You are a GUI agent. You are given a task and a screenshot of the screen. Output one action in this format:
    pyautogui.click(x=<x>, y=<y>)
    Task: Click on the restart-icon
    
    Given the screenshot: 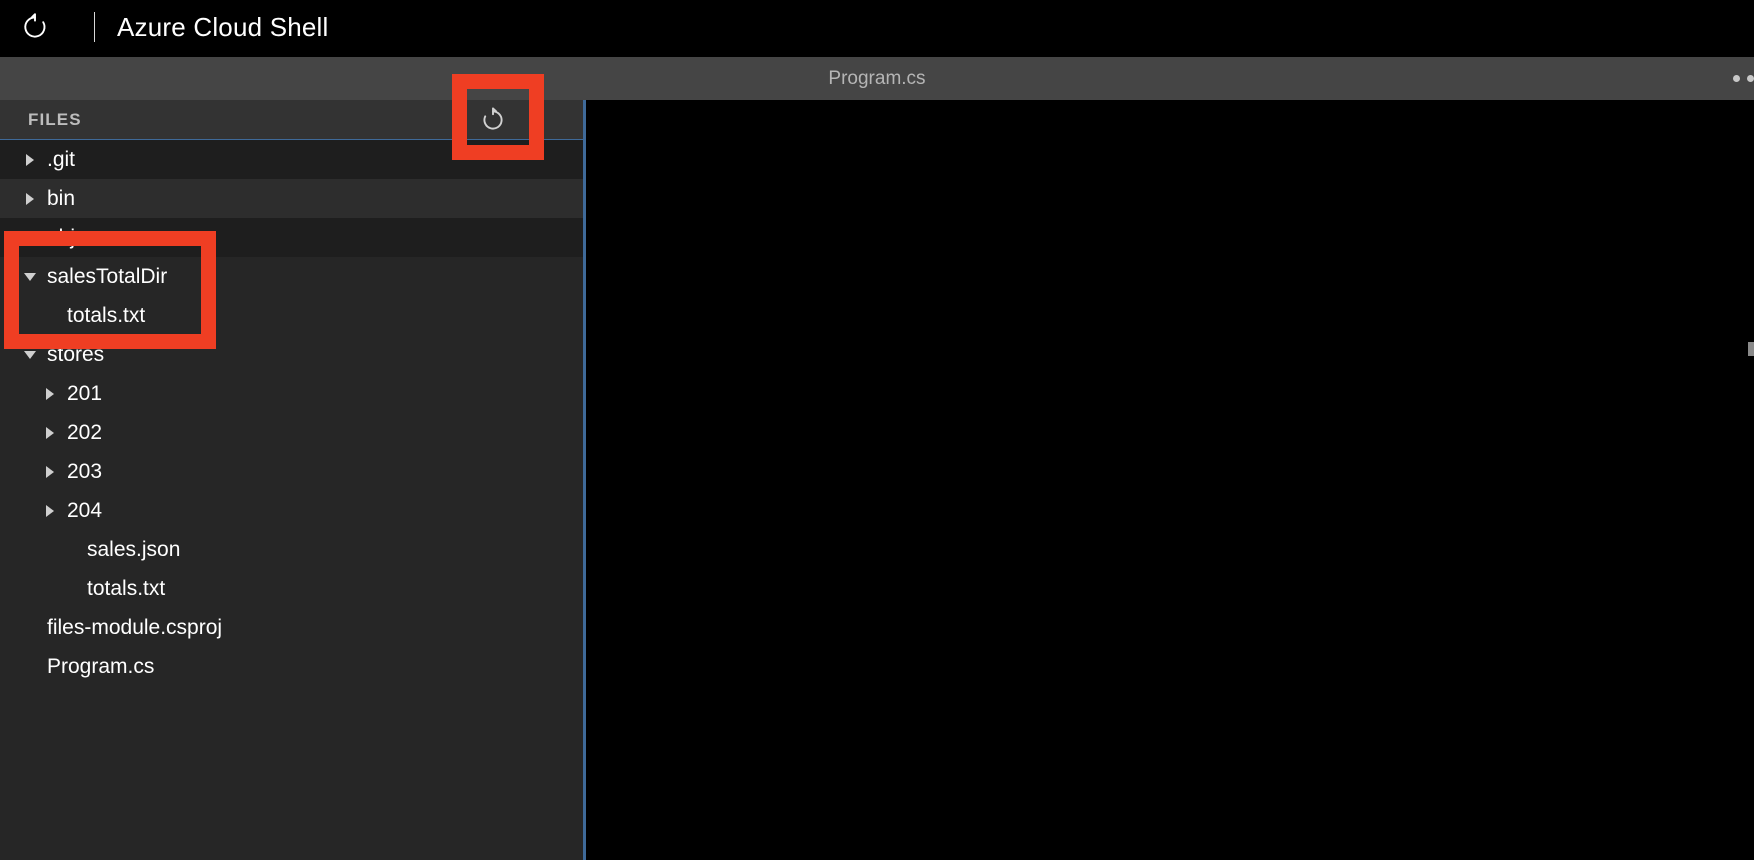 What is the action you would take?
    pyautogui.click(x=35, y=27)
    